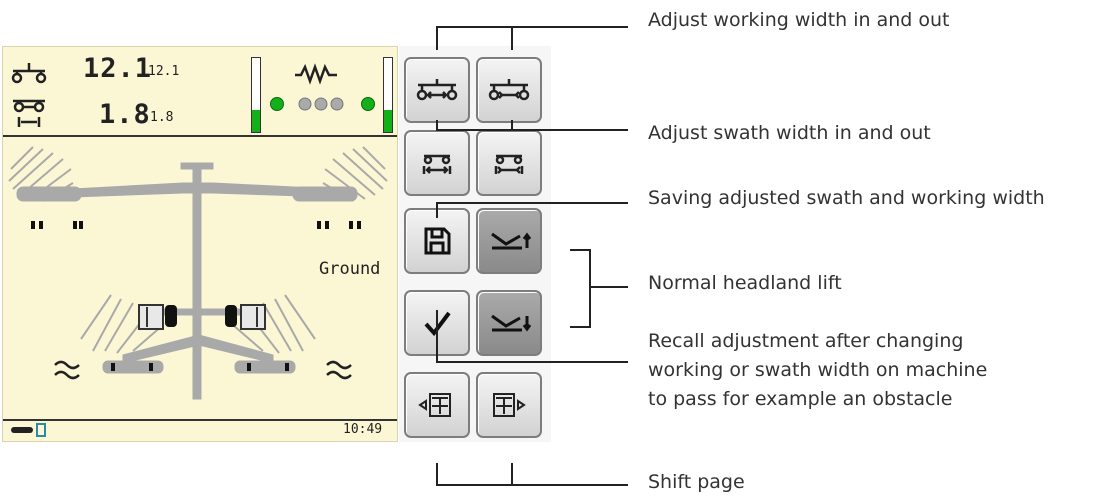 The image size is (1106, 498). What do you see at coordinates (745, 283) in the screenshot?
I see `callout-headland-lift: Normal headland lift` at bounding box center [745, 283].